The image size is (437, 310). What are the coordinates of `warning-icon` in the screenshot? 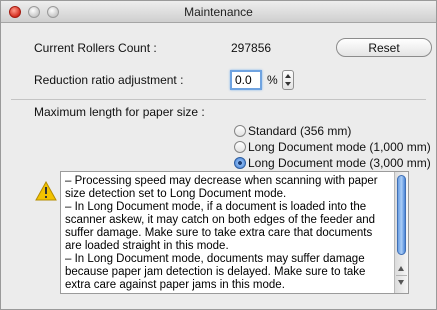 It's located at (46, 191).